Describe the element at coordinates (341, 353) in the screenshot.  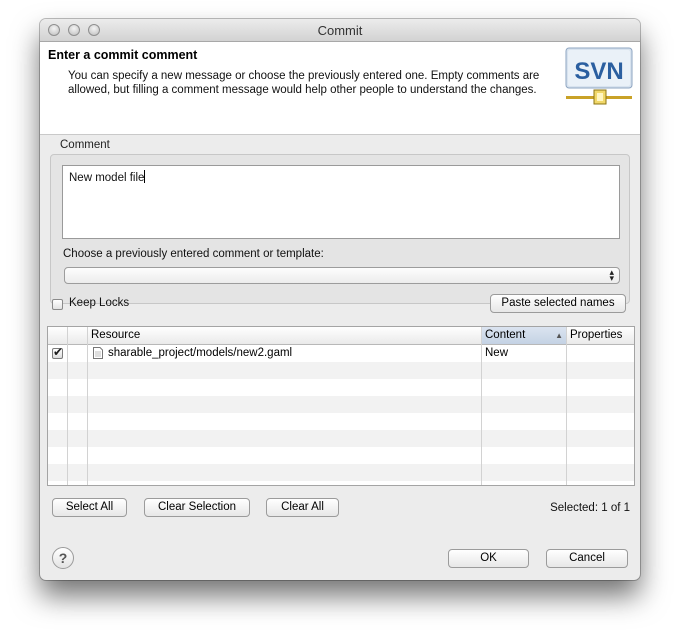
I see `table-row: ✔ sharable_project/models/new2.gaml New` at that location.